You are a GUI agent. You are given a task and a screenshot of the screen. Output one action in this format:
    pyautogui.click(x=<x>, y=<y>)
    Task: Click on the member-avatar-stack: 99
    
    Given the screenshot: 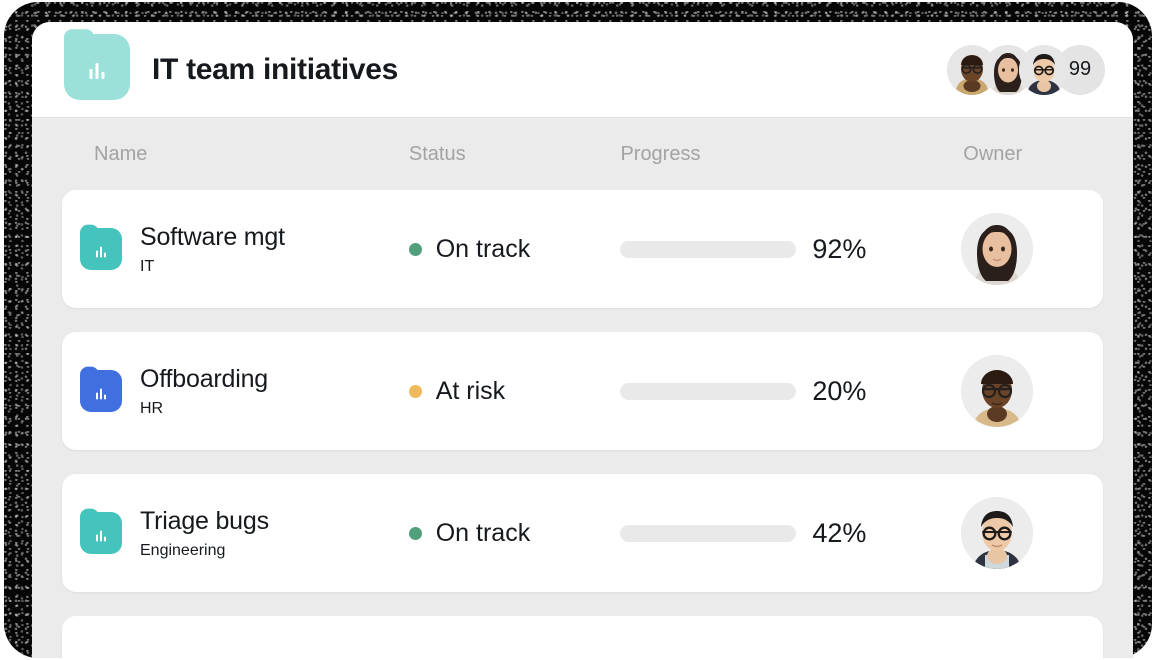 What is the action you would take?
    pyautogui.click(x=1026, y=69)
    